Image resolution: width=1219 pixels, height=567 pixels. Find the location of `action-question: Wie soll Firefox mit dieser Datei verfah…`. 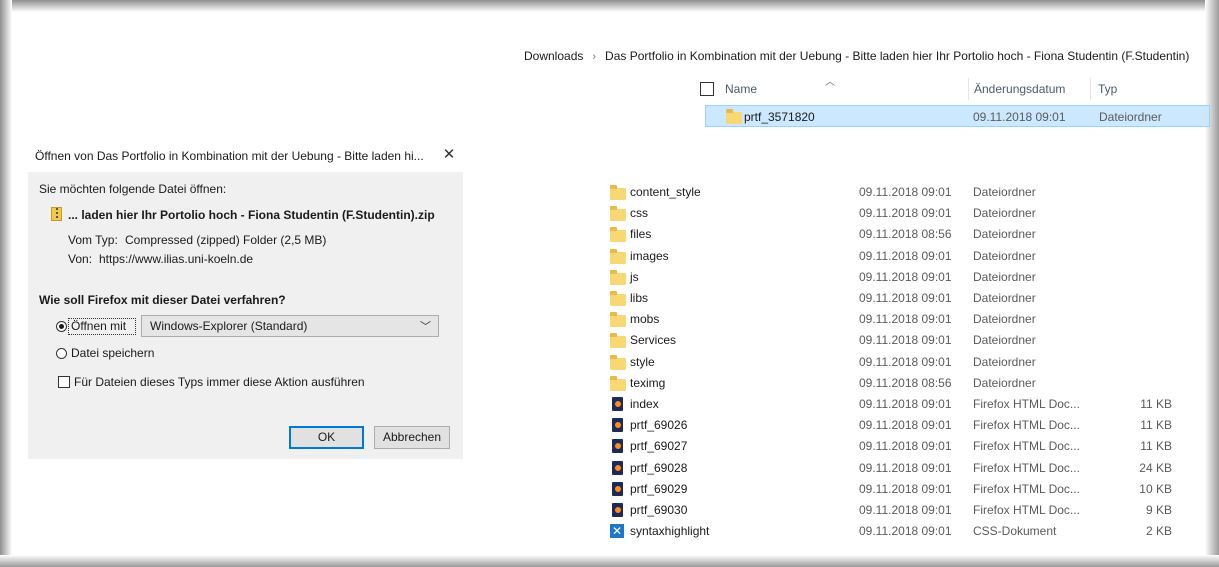

action-question: Wie soll Firefox mit dieser Datei verfah… is located at coordinates (162, 300).